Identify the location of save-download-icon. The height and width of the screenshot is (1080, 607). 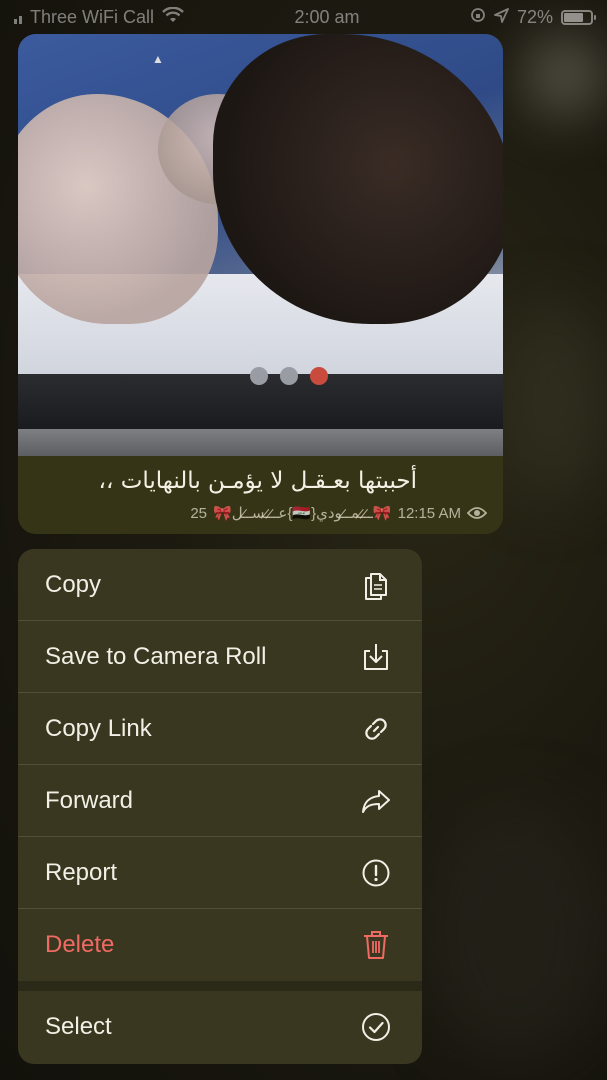
(376, 657).